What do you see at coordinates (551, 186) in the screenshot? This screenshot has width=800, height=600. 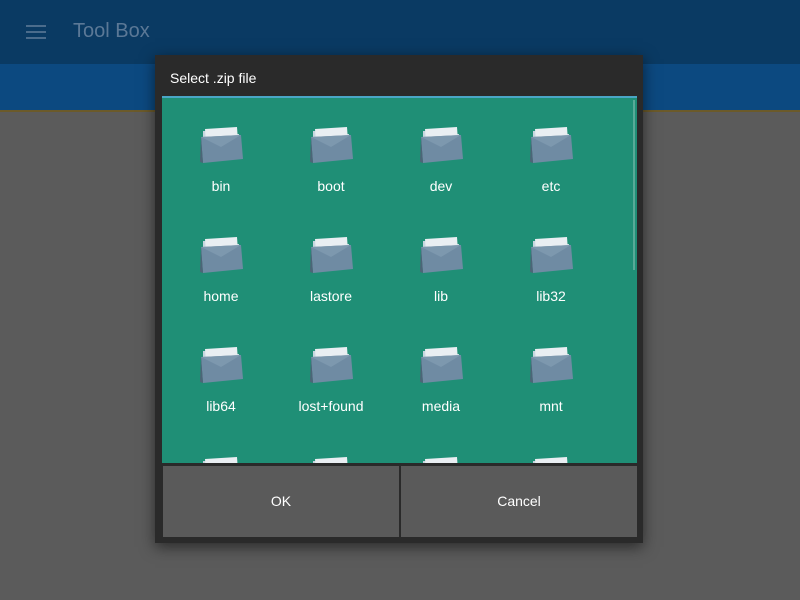 I see `folder-label: etc` at bounding box center [551, 186].